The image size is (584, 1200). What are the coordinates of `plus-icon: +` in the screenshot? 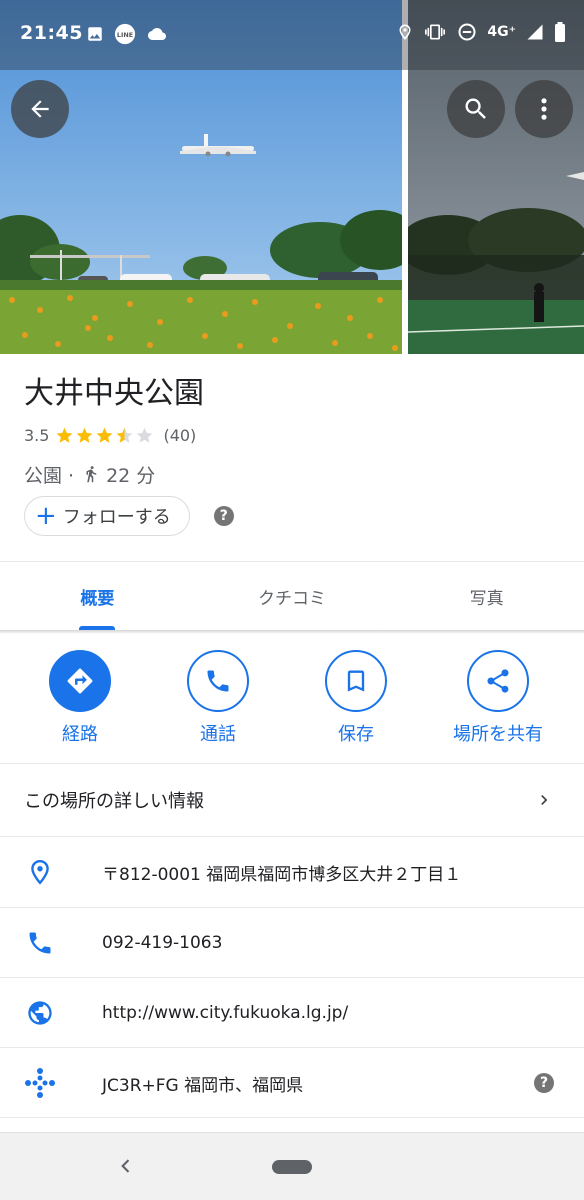 It's located at (46, 516).